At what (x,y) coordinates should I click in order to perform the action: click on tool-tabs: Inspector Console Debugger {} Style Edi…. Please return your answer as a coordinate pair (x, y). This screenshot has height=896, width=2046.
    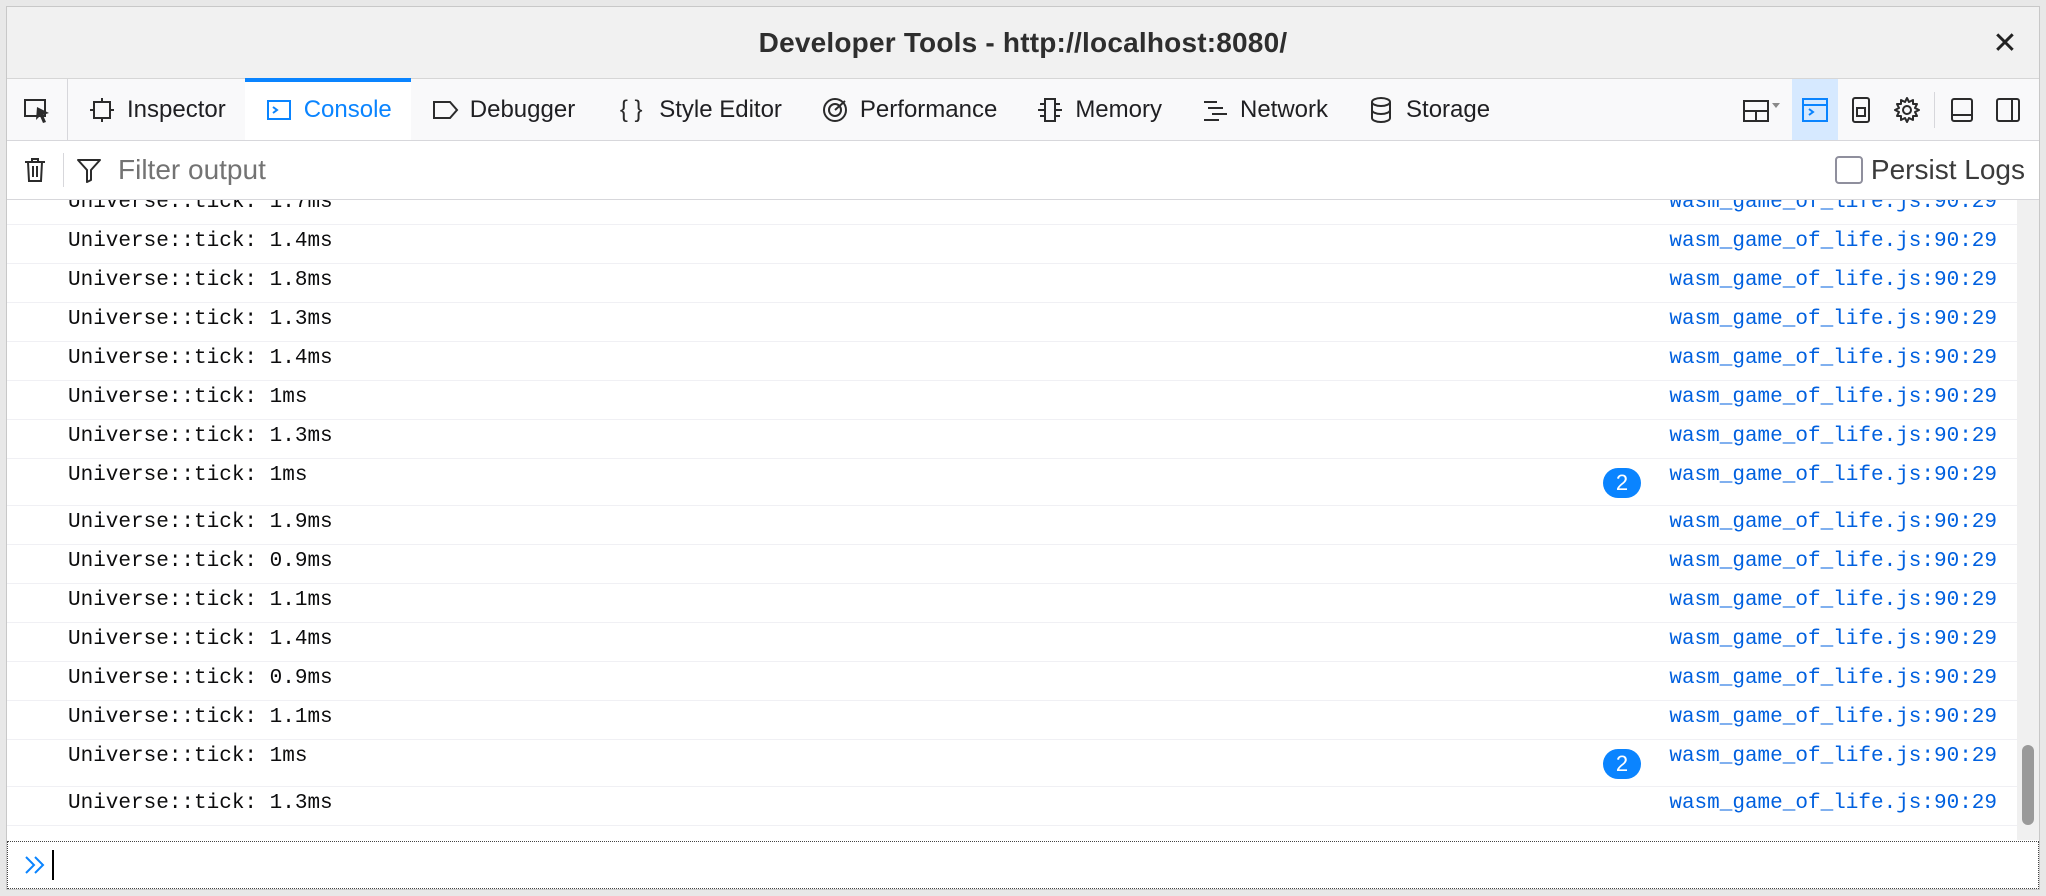
    Looking at the image, I should click on (788, 109).